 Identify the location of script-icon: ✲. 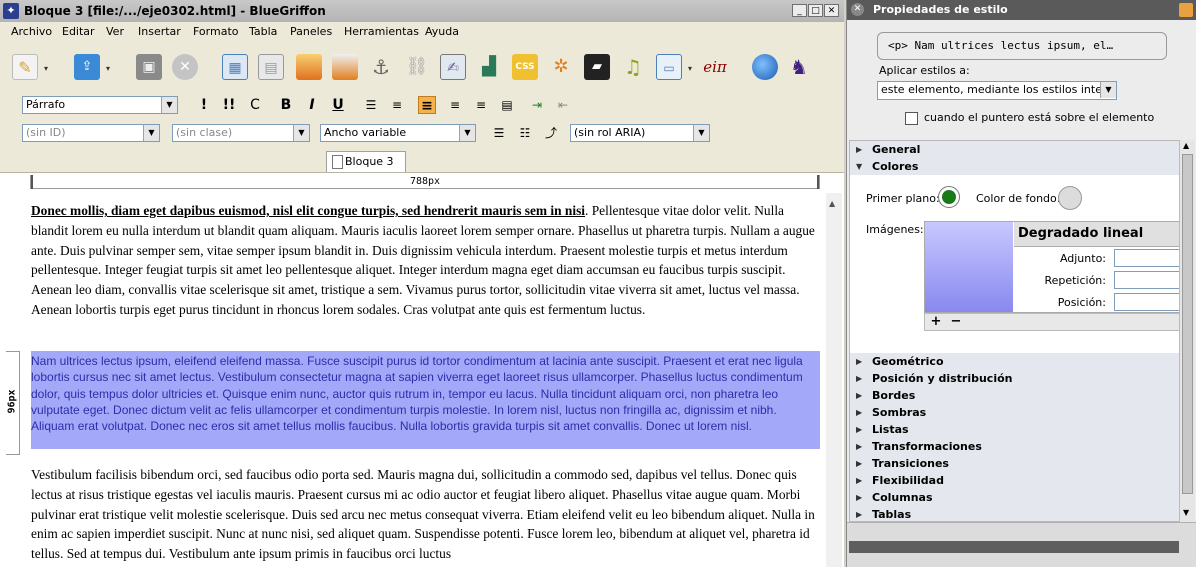
(561, 67).